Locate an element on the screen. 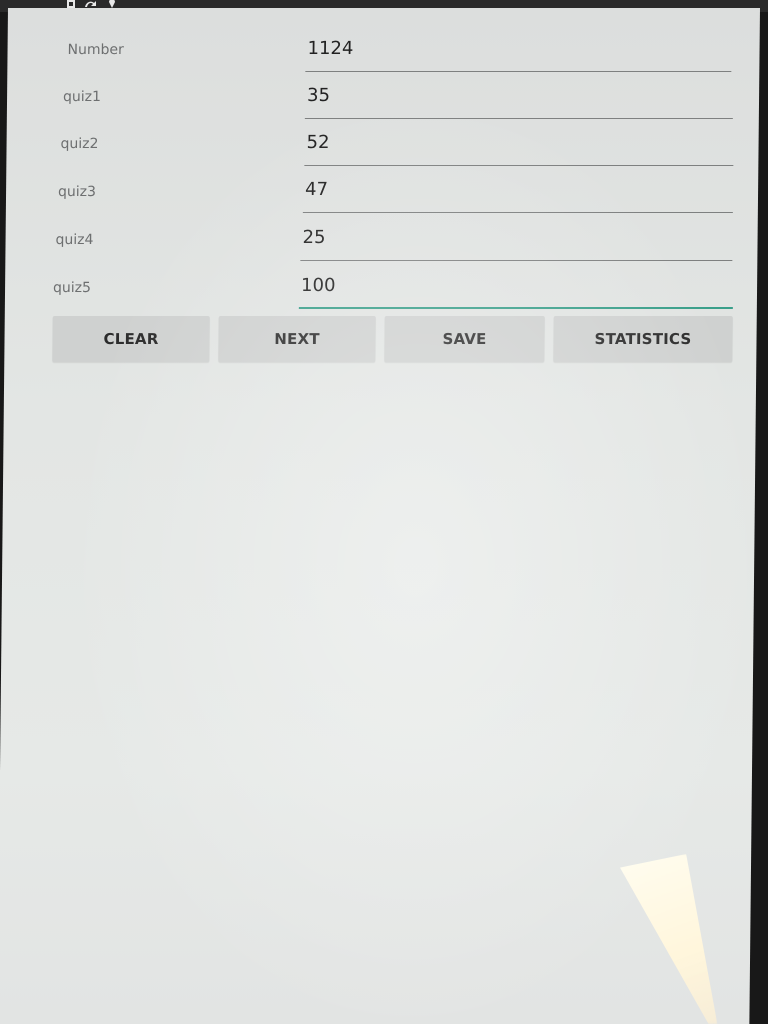 The height and width of the screenshot is (1024, 768). quiz2-value: 52 is located at coordinates (318, 142).